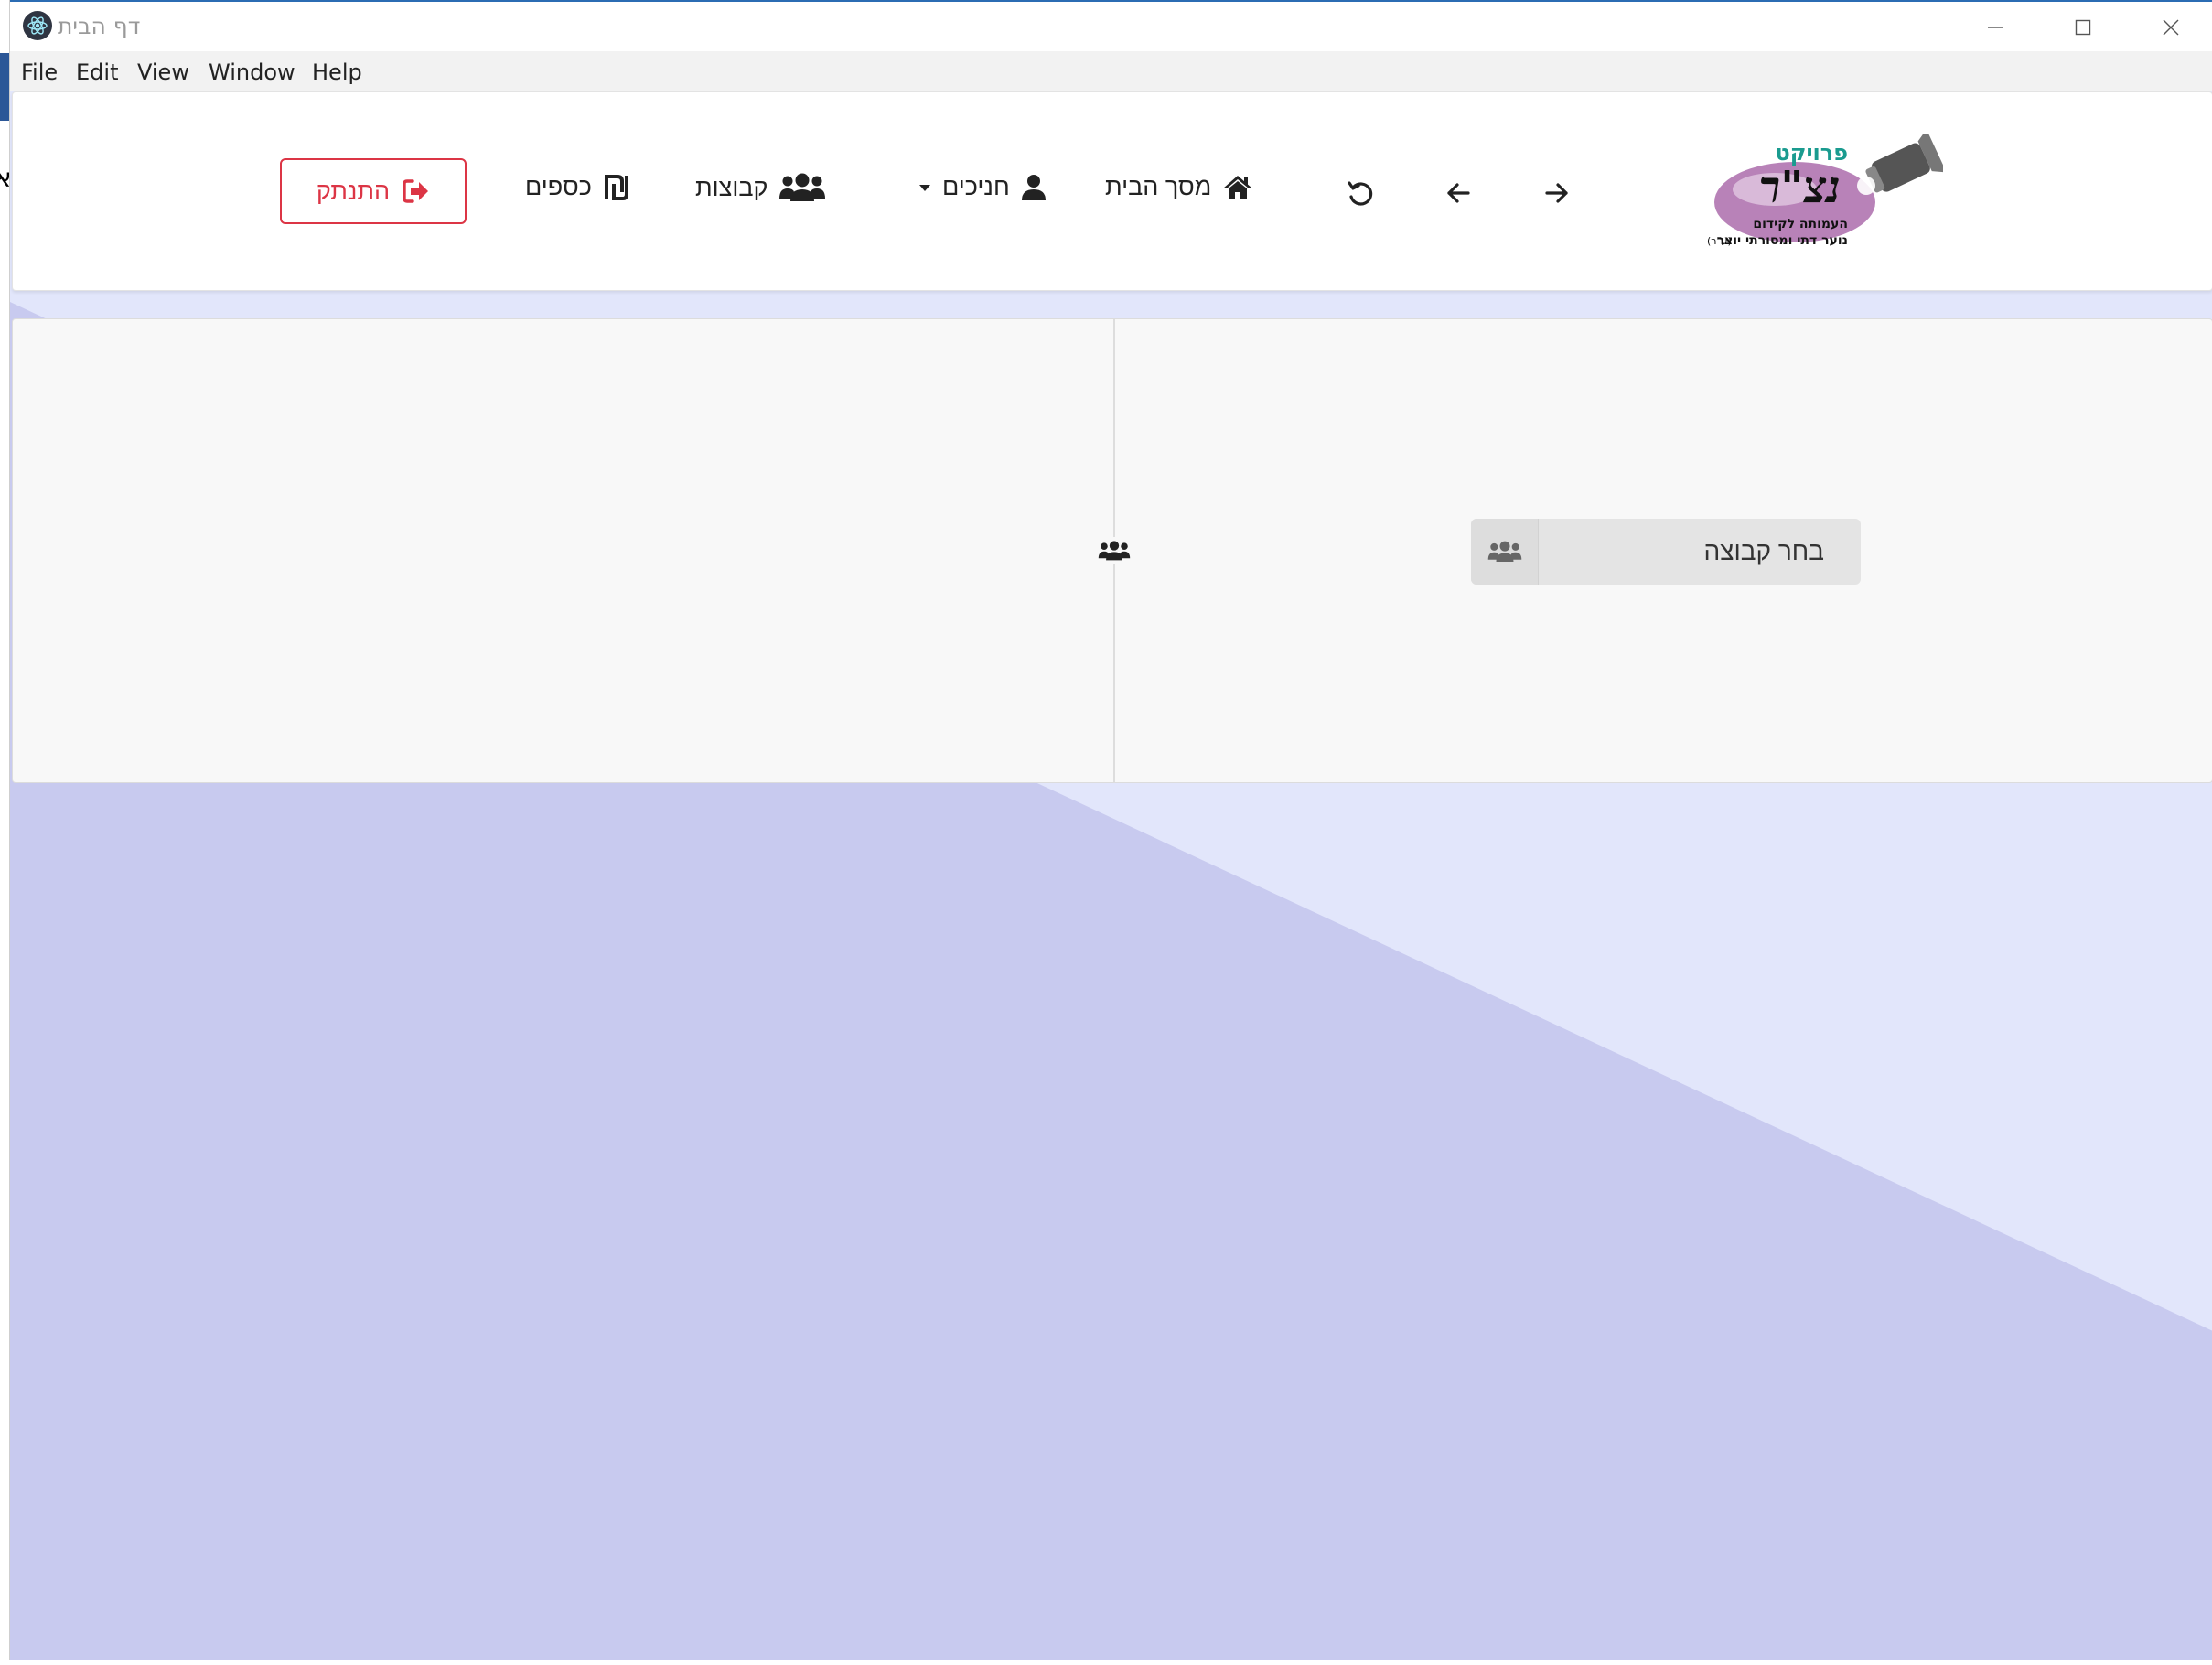 This screenshot has height=1665, width=2212. I want to click on logo-tagline: נוער דתי ומסורתי יוצר, so click(1782, 241).